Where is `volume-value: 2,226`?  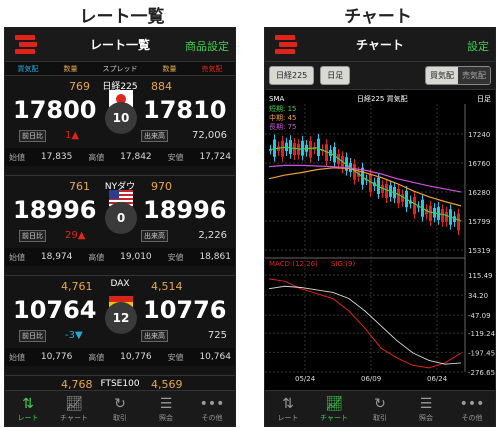 volume-value: 2,226 is located at coordinates (212, 235).